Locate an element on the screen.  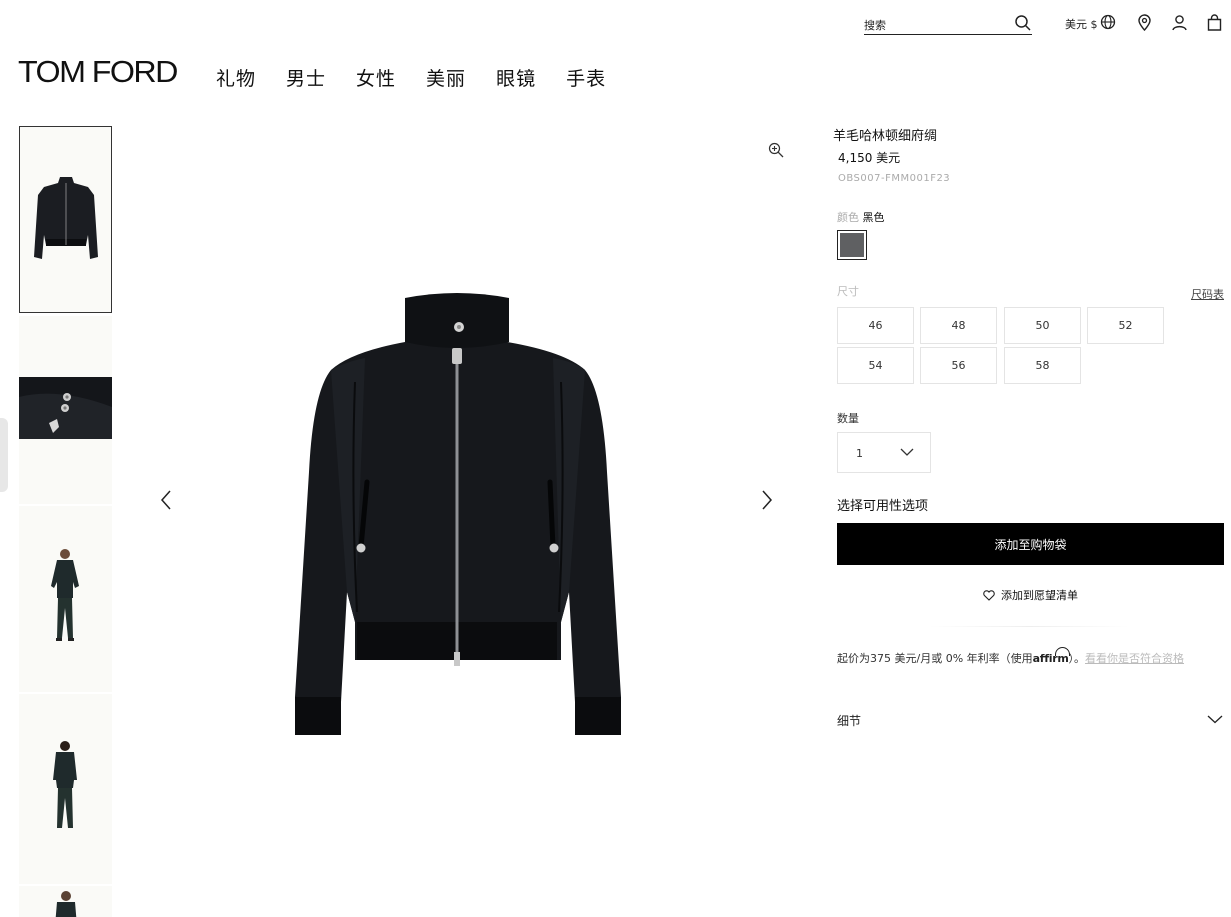
divider is located at coordinates (1030, 626).